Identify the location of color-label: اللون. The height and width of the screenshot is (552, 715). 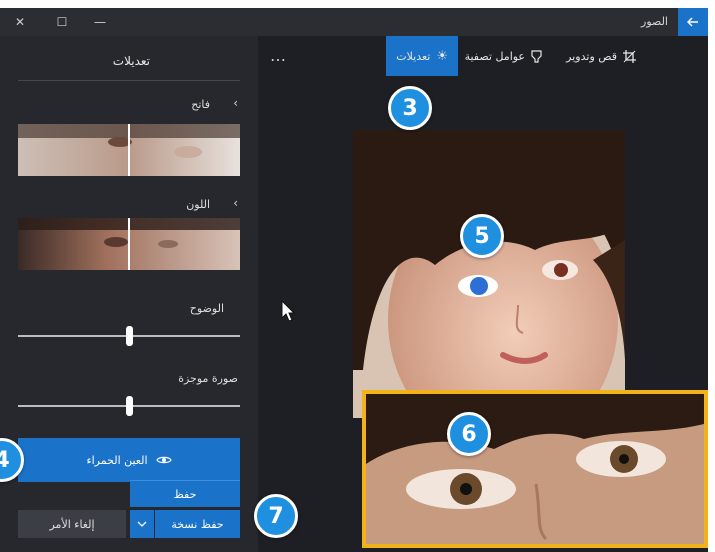
(198, 204).